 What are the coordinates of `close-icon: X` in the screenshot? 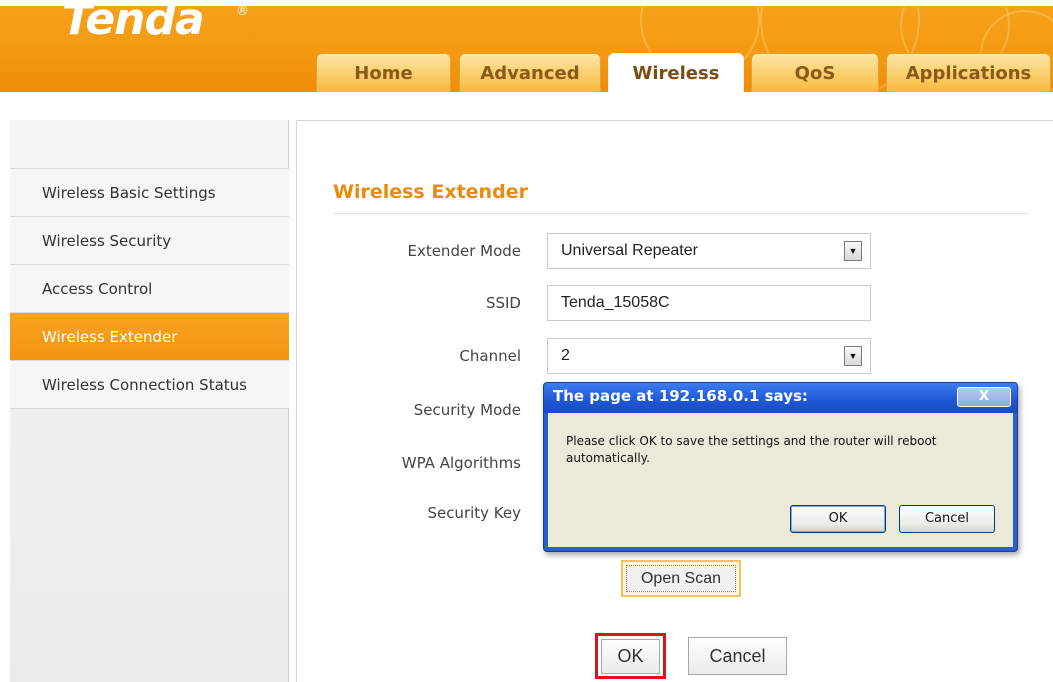 It's located at (984, 397).